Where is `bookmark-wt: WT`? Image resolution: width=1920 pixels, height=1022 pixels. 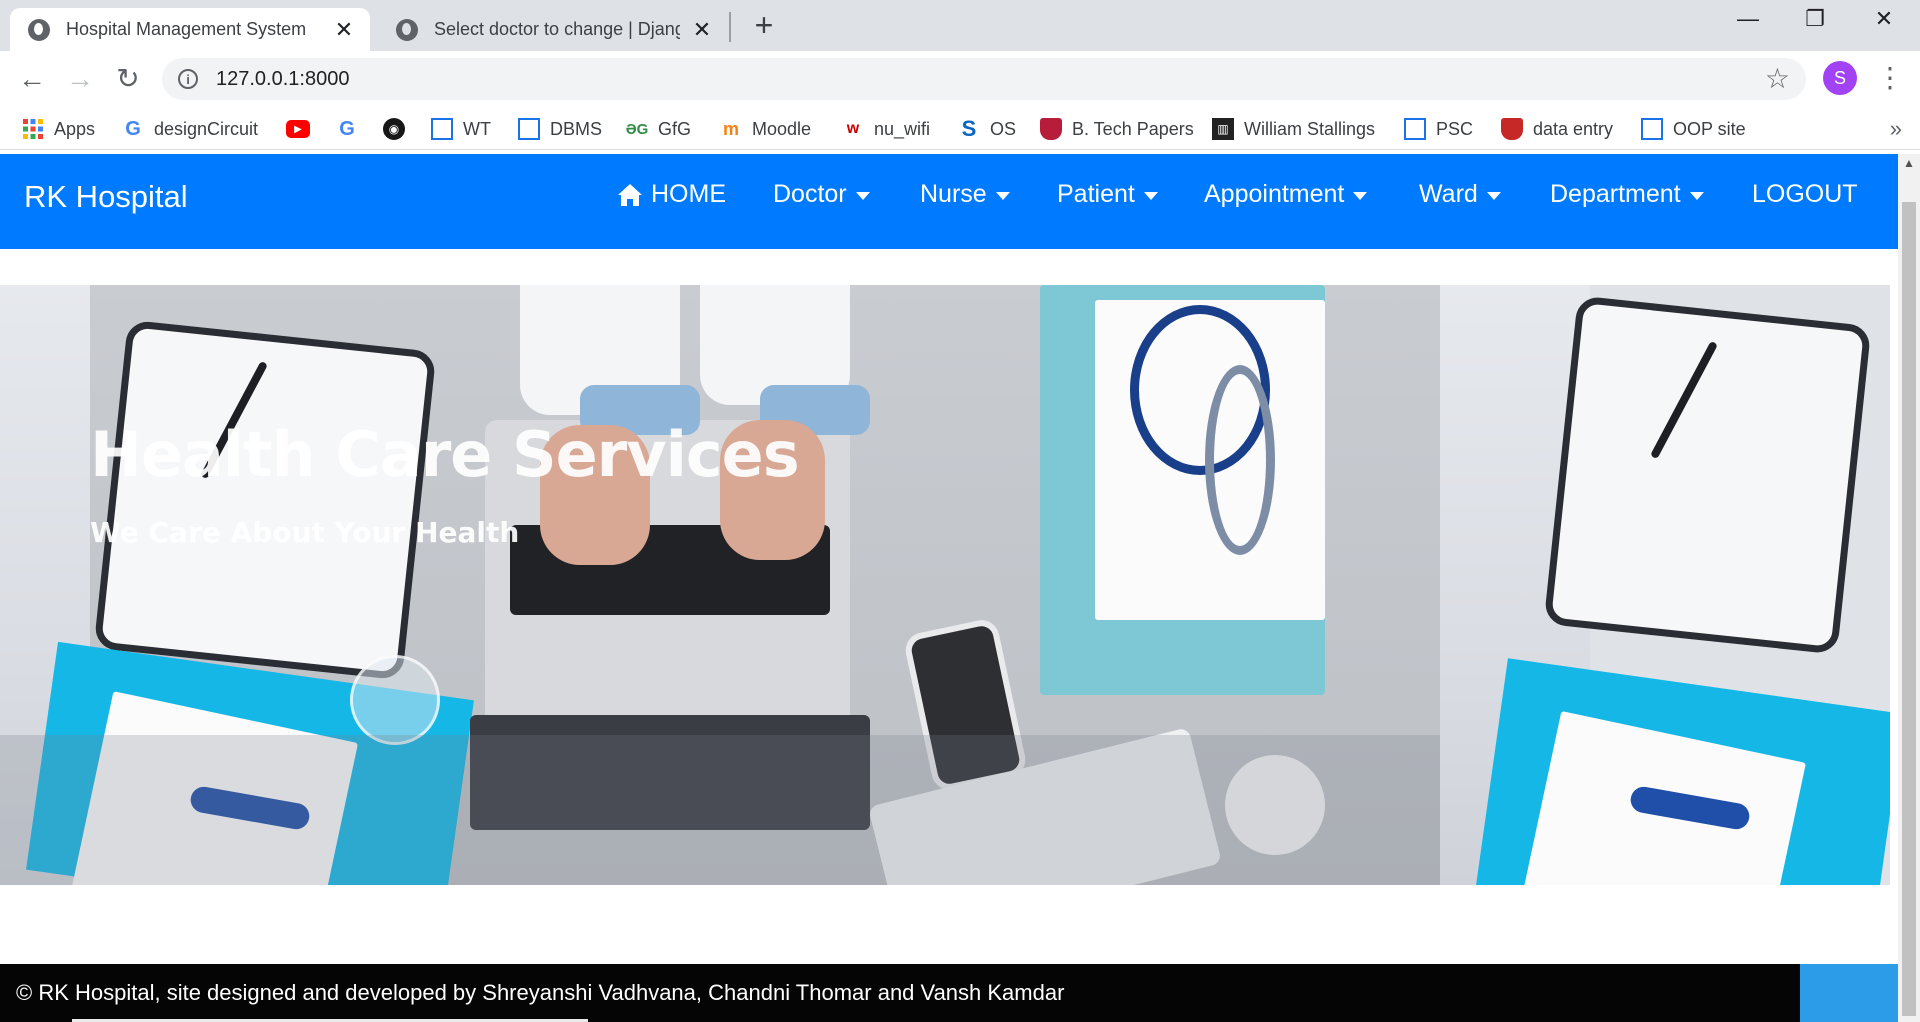 bookmark-wt: WT is located at coordinates (461, 129).